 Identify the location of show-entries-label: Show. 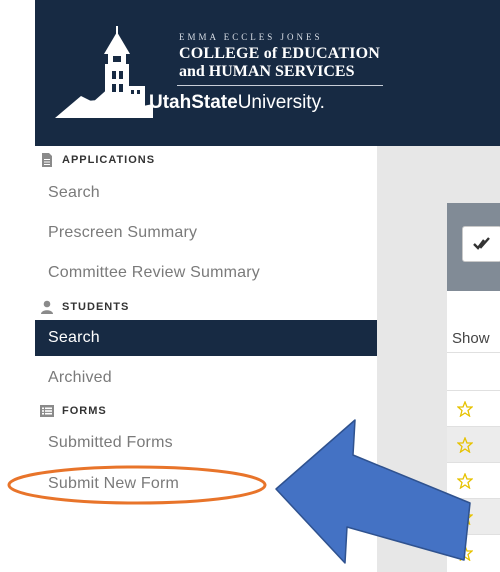
(471, 338).